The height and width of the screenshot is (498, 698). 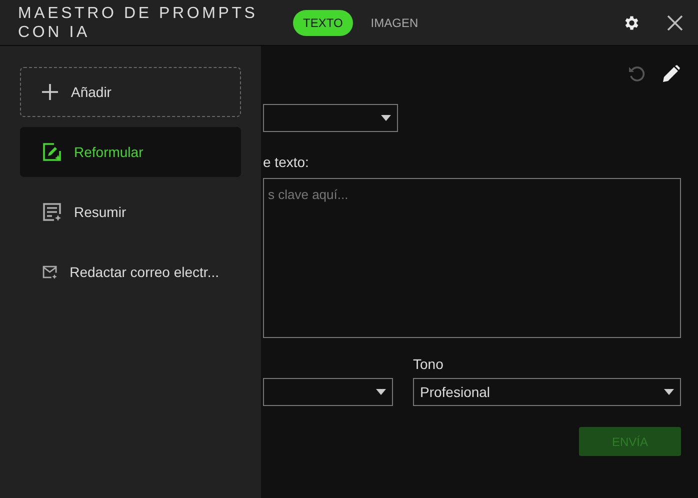 I want to click on tone-dropdown: Profesional, so click(x=547, y=392).